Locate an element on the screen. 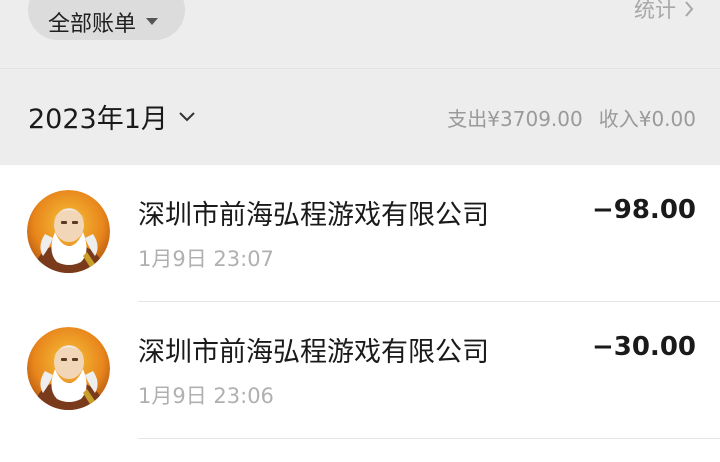  caret-down-icon is located at coordinates (152, 21).